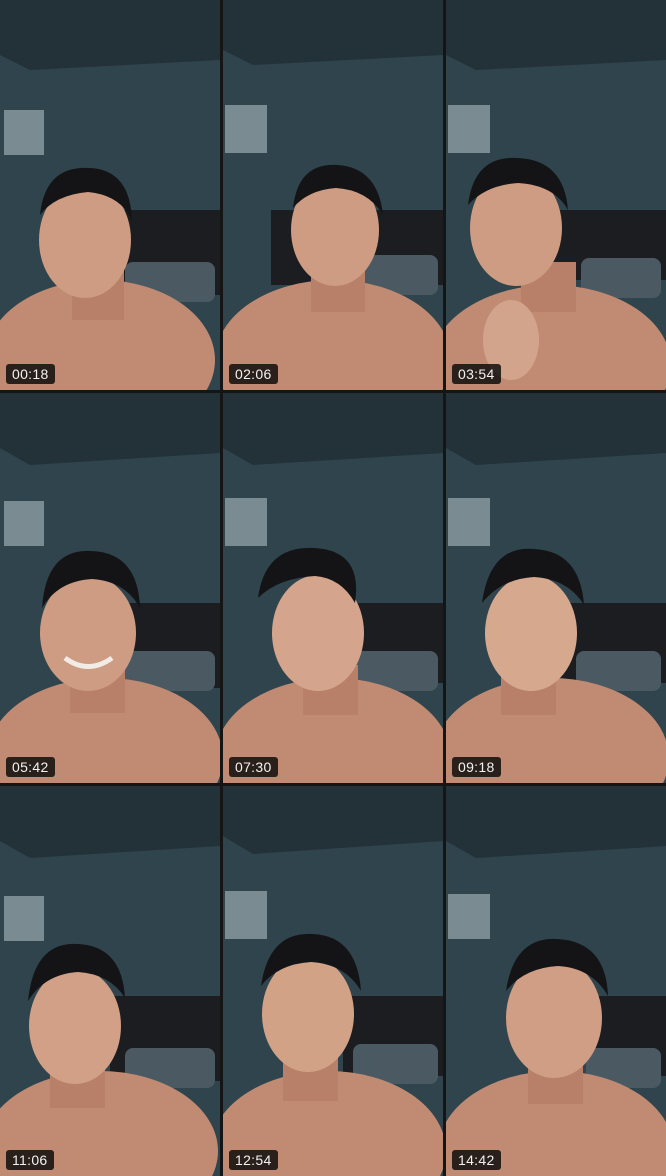 The width and height of the screenshot is (666, 1176). I want to click on video-frame-8: 12:54, so click(333, 981).